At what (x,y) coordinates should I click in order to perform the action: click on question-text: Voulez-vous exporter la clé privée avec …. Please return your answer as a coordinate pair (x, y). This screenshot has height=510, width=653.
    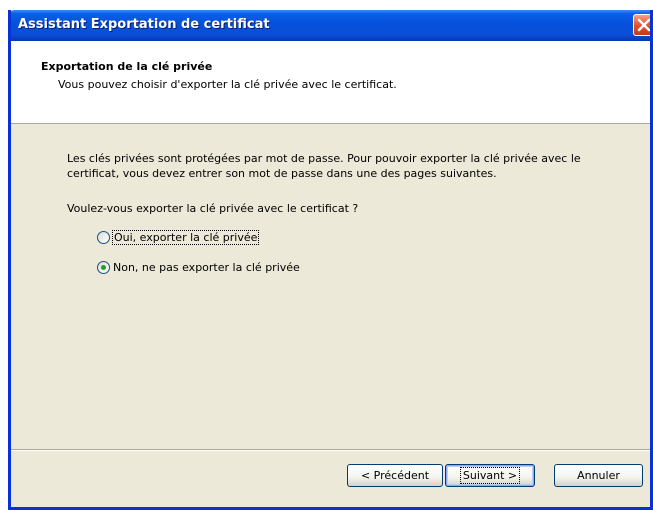
    Looking at the image, I should click on (213, 208).